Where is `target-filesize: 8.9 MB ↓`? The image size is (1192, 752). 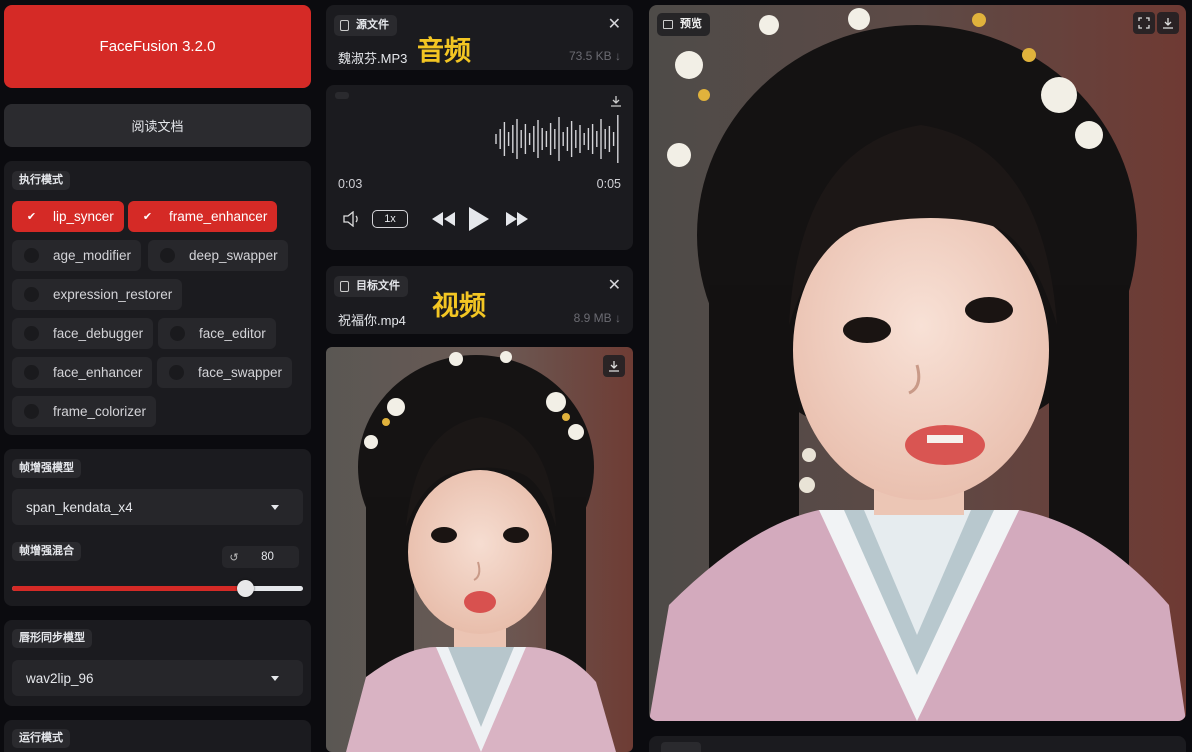
target-filesize: 8.9 MB ↓ is located at coordinates (597, 318).